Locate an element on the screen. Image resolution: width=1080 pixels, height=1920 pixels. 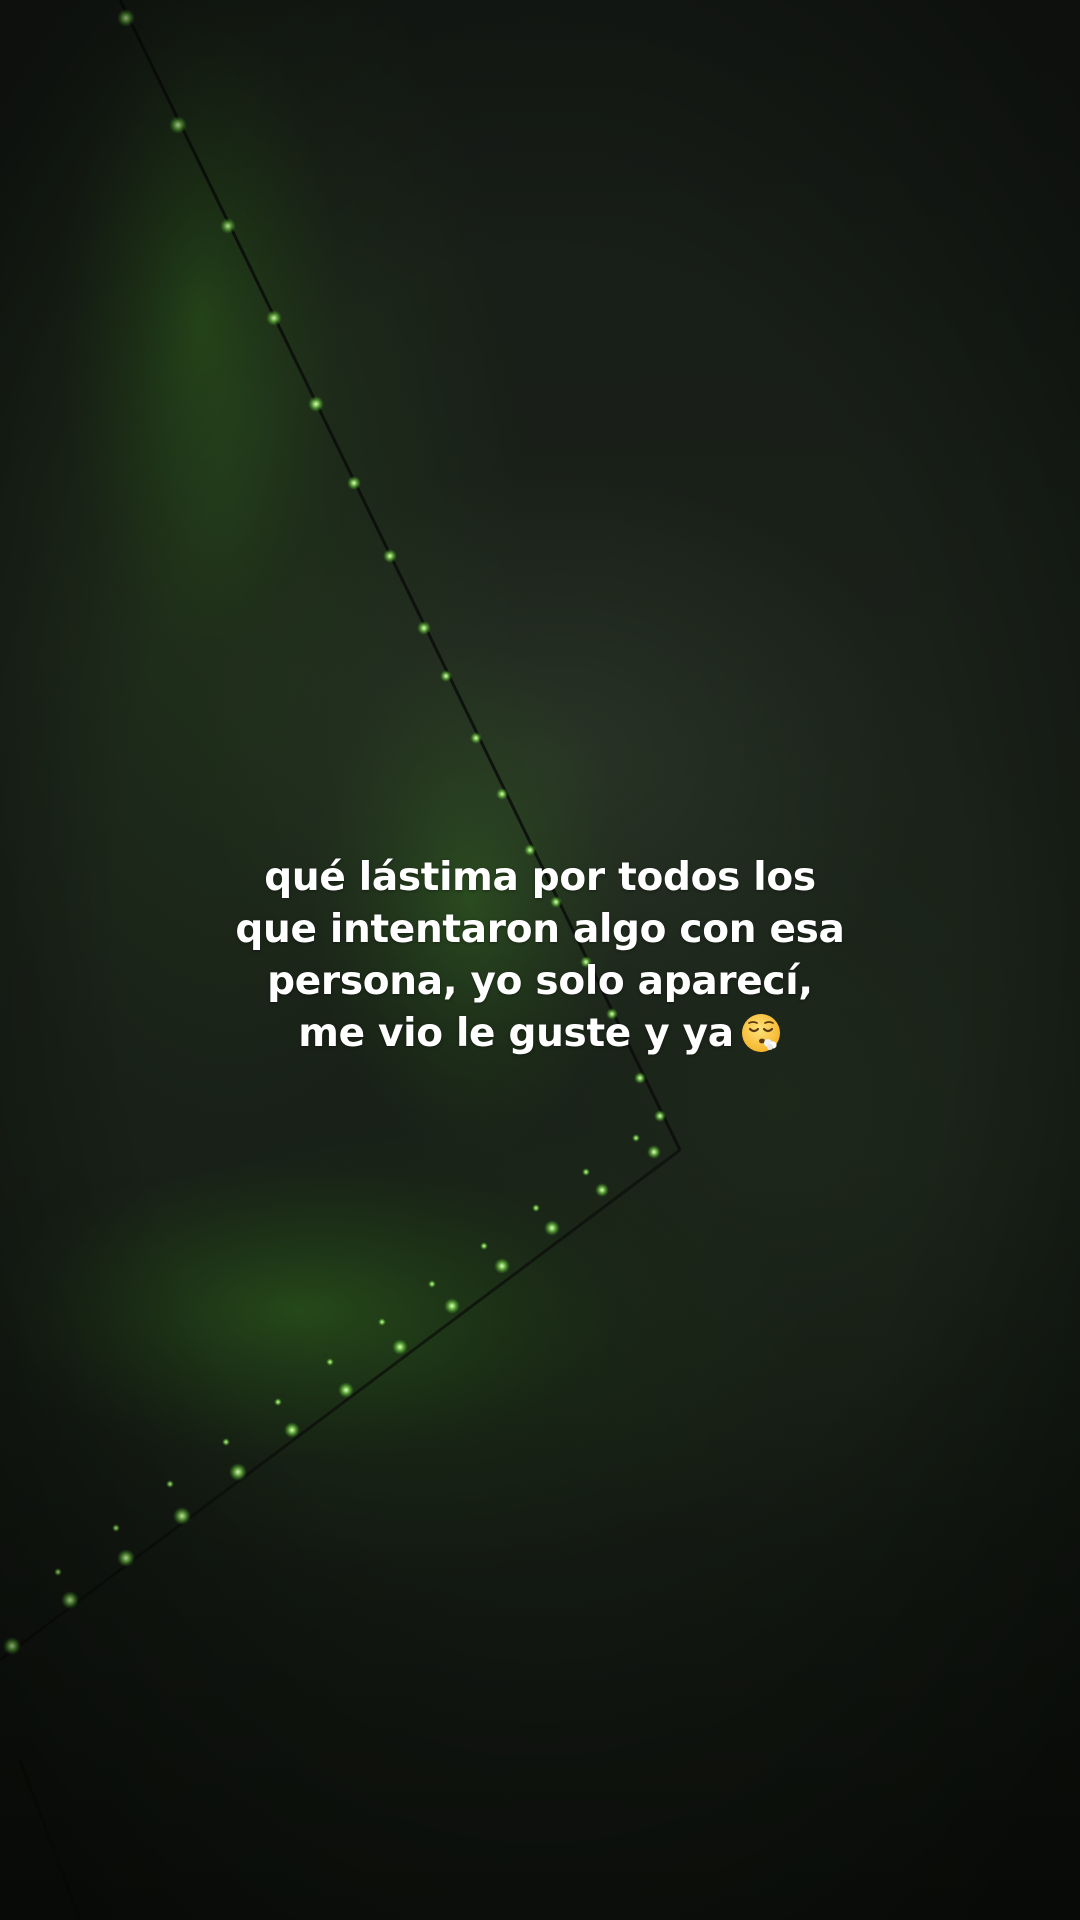
caption-line-3: persona, yo solo aparecí, is located at coordinates (540, 981).